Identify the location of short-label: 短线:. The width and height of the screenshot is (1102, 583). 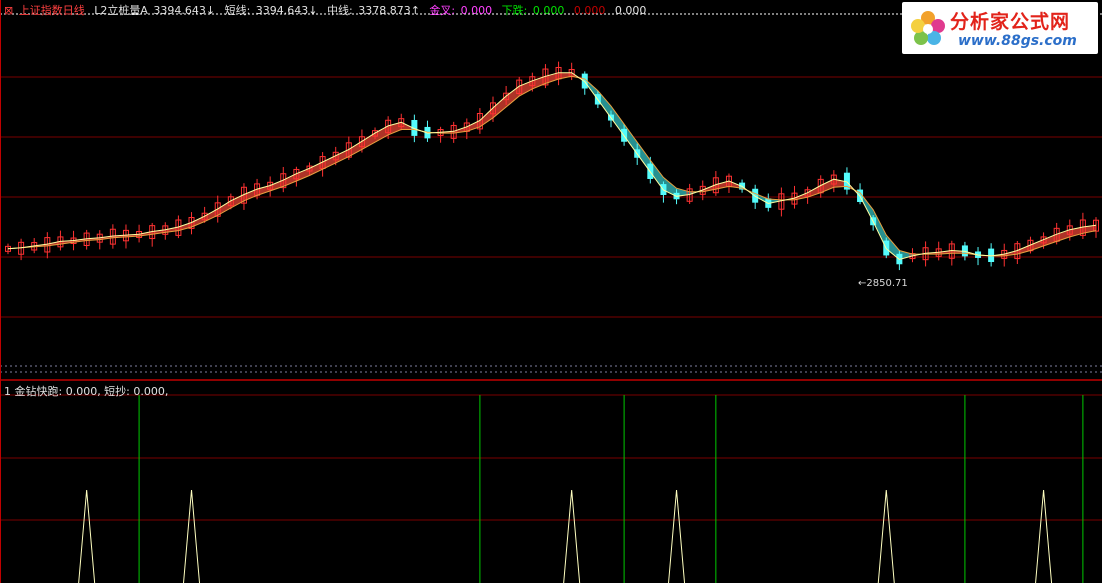
(237, 10).